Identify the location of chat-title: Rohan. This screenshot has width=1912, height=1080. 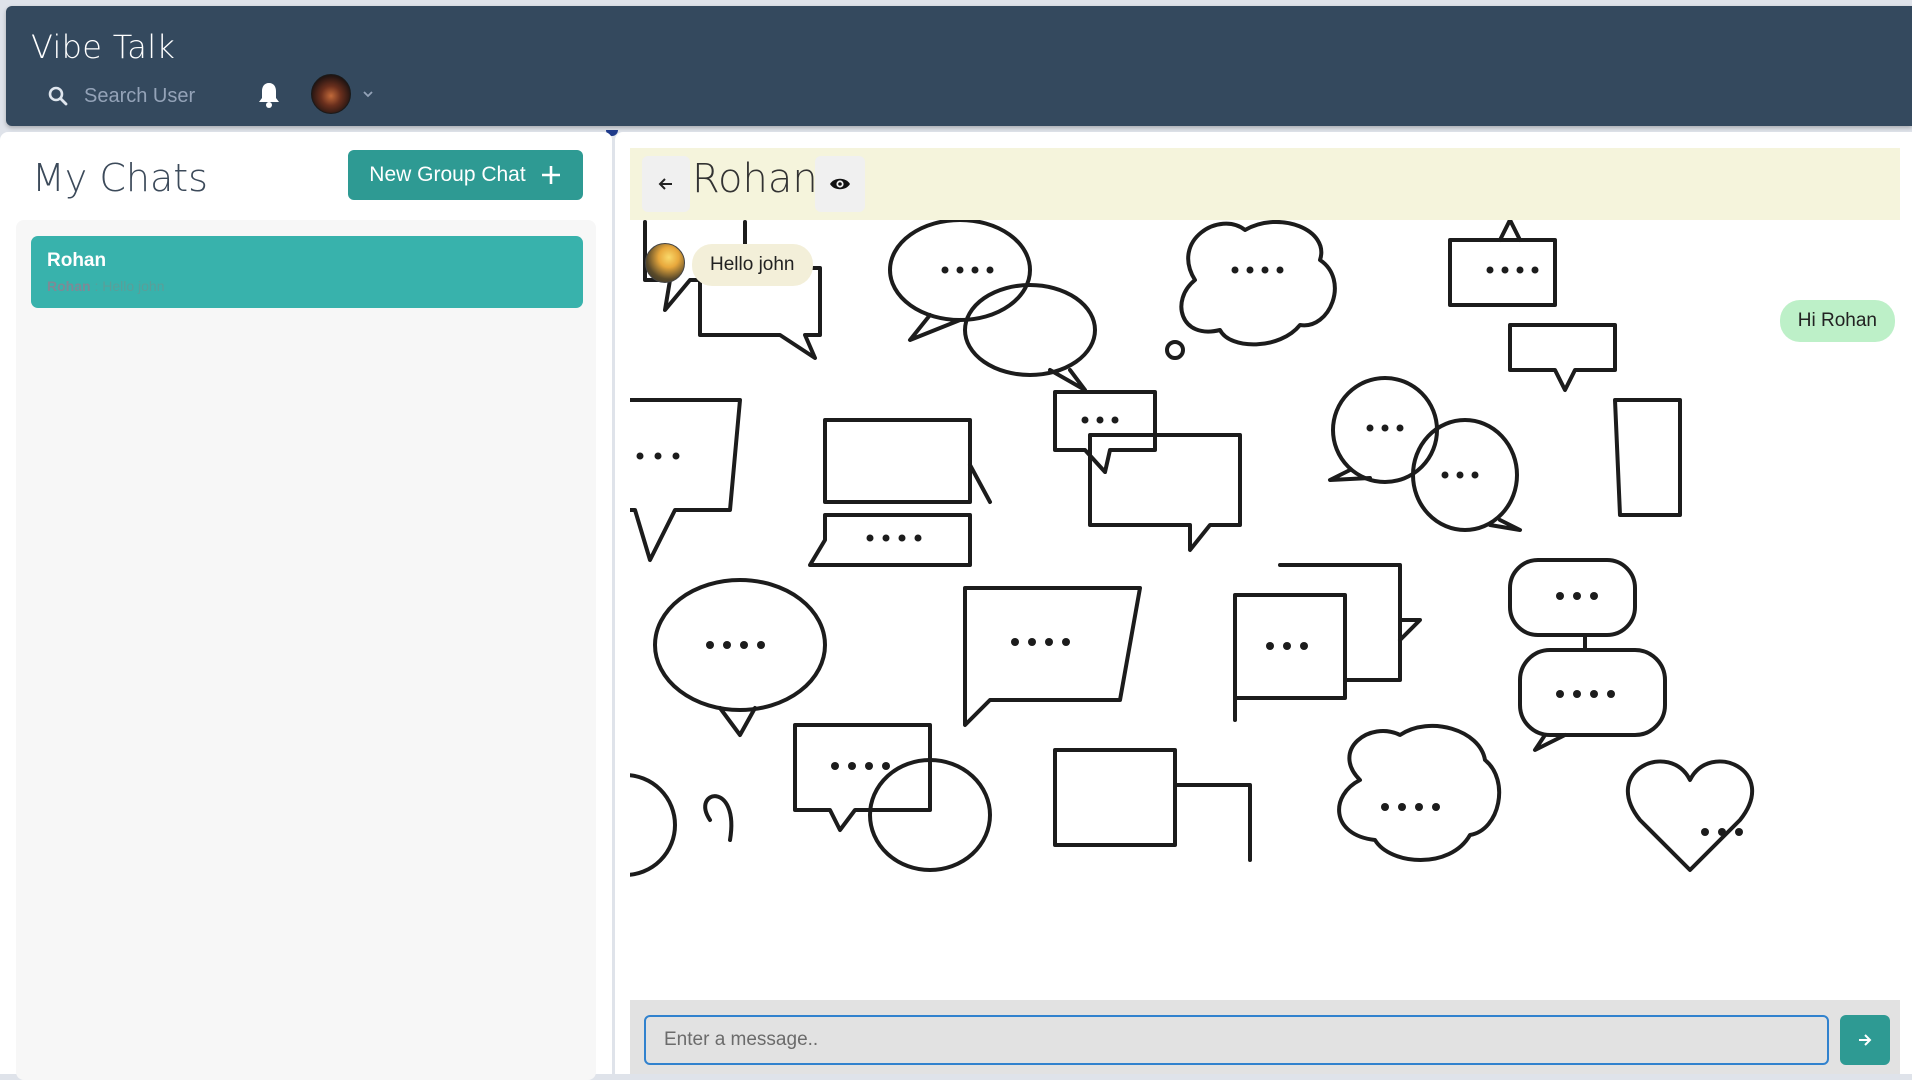
(755, 179).